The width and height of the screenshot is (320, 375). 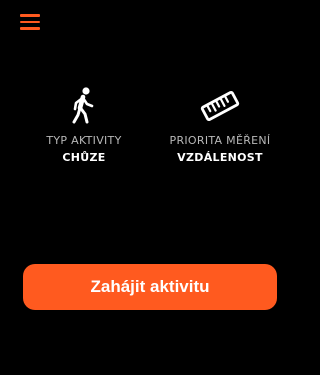 What do you see at coordinates (150, 287) in the screenshot?
I see `start-activity-button: Zahájit aktivitu` at bounding box center [150, 287].